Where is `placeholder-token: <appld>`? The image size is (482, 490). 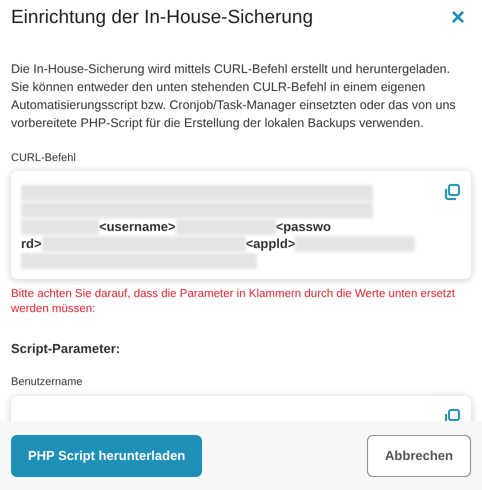
placeholder-token: <appld> is located at coordinates (271, 243).